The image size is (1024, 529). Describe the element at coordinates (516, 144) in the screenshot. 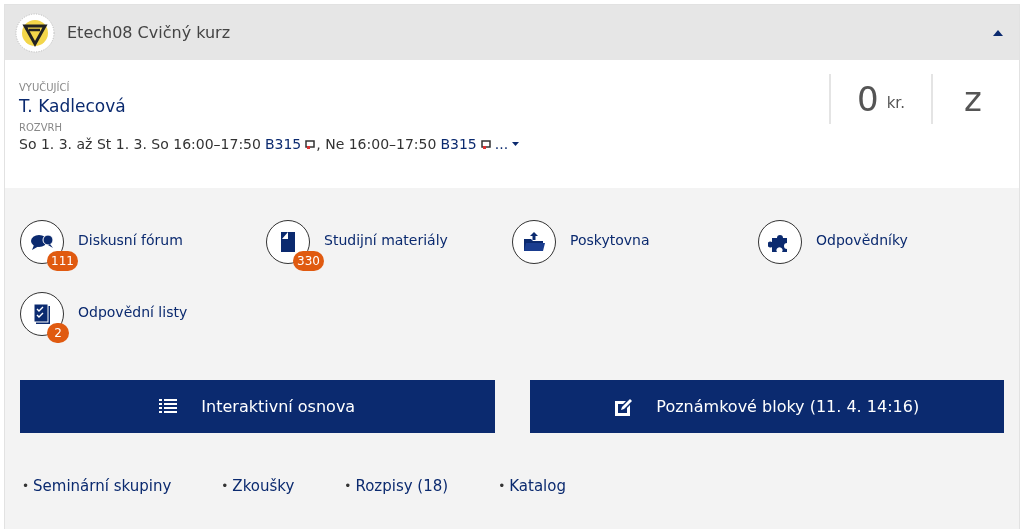

I see `caret-down-icon` at that location.